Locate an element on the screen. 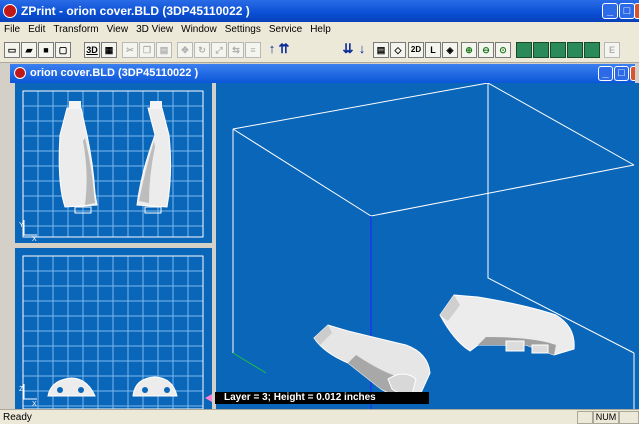  layer-down-icon: ↓ is located at coordinates (362, 50).